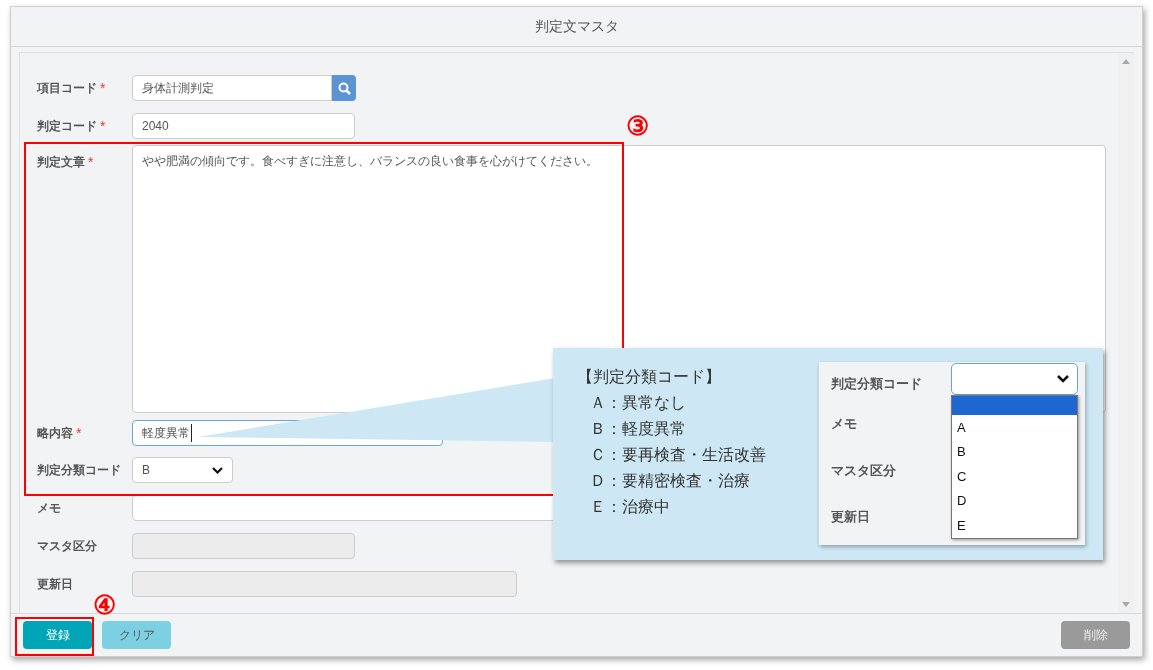 This screenshot has width=1153, height=670. I want to click on dropdown-option: C, so click(1014, 476).